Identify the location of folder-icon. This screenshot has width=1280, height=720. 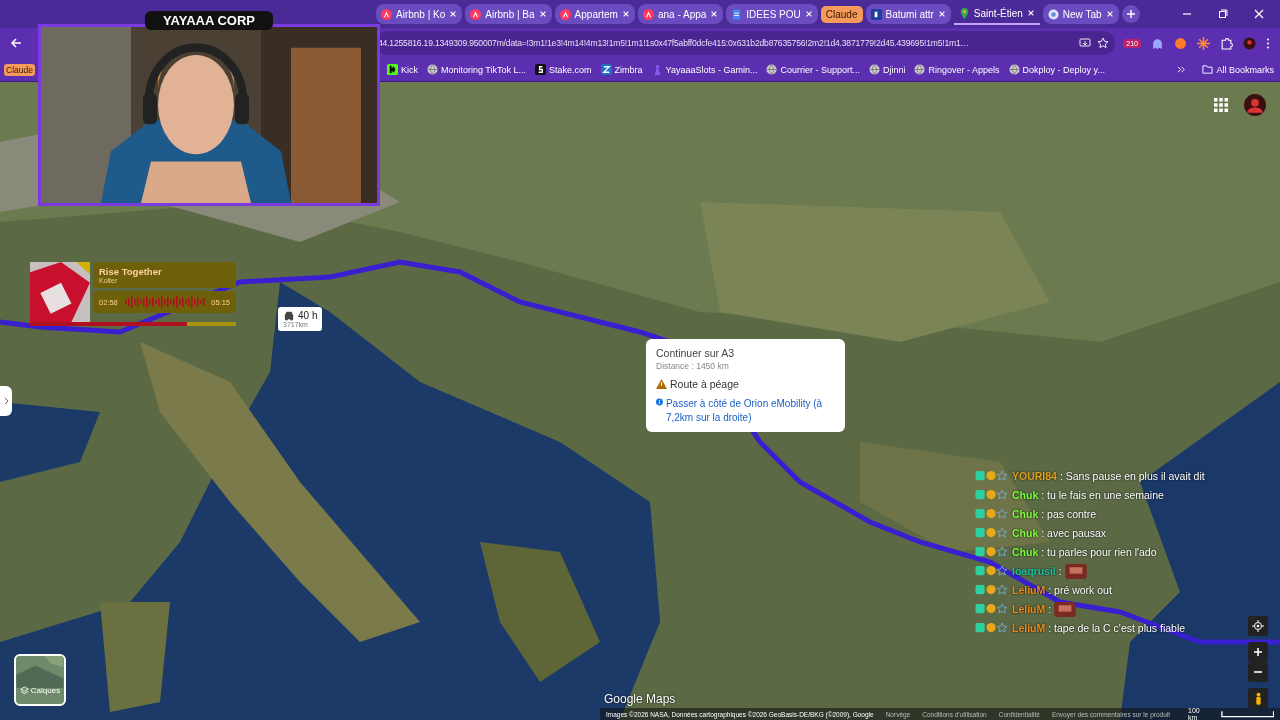
(1208, 69).